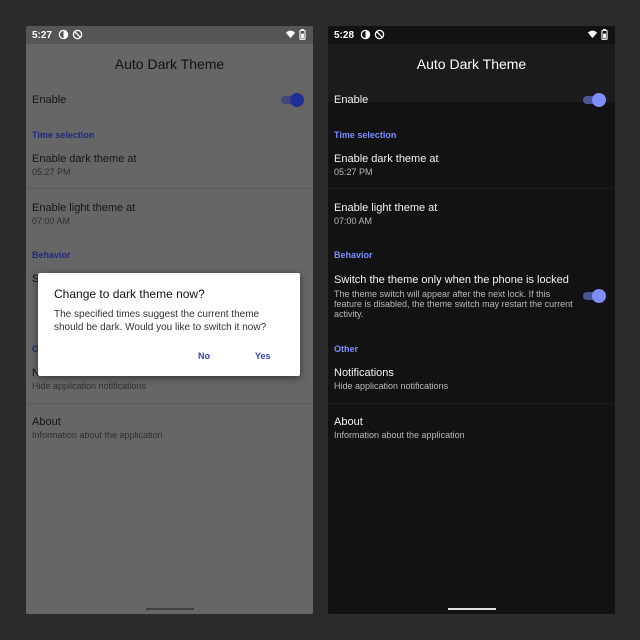 The image size is (640, 640). Describe the element at coordinates (263, 356) in the screenshot. I see `yes-button: Yes` at that location.